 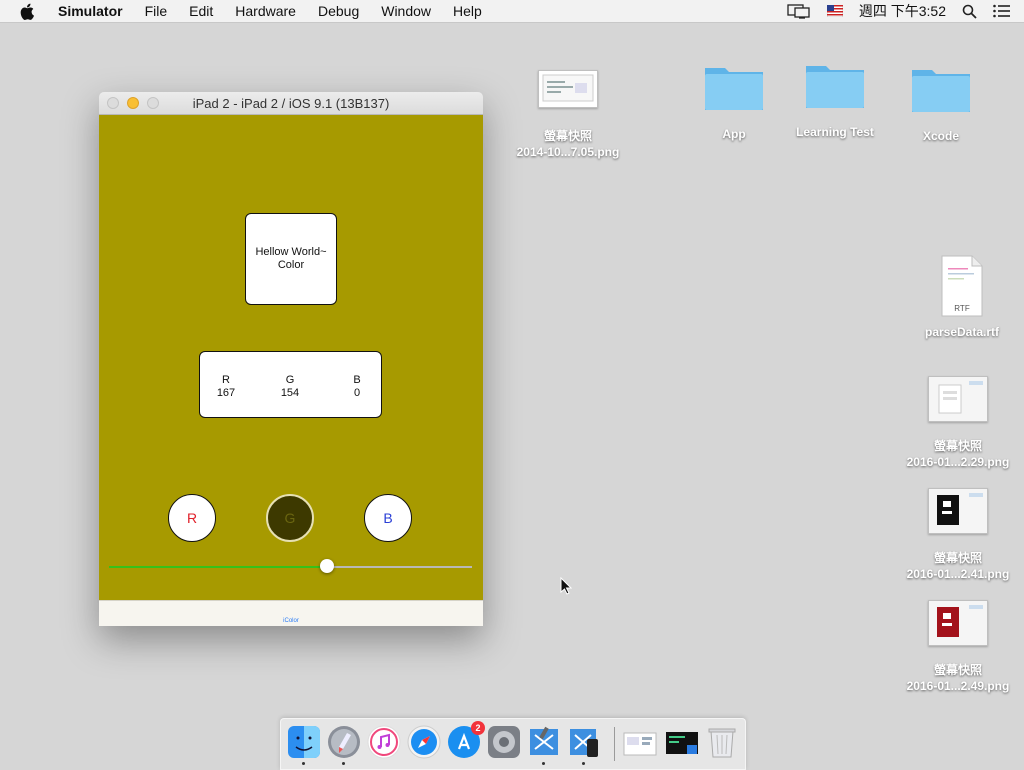 I want to click on menu-help: Help, so click(x=467, y=11).